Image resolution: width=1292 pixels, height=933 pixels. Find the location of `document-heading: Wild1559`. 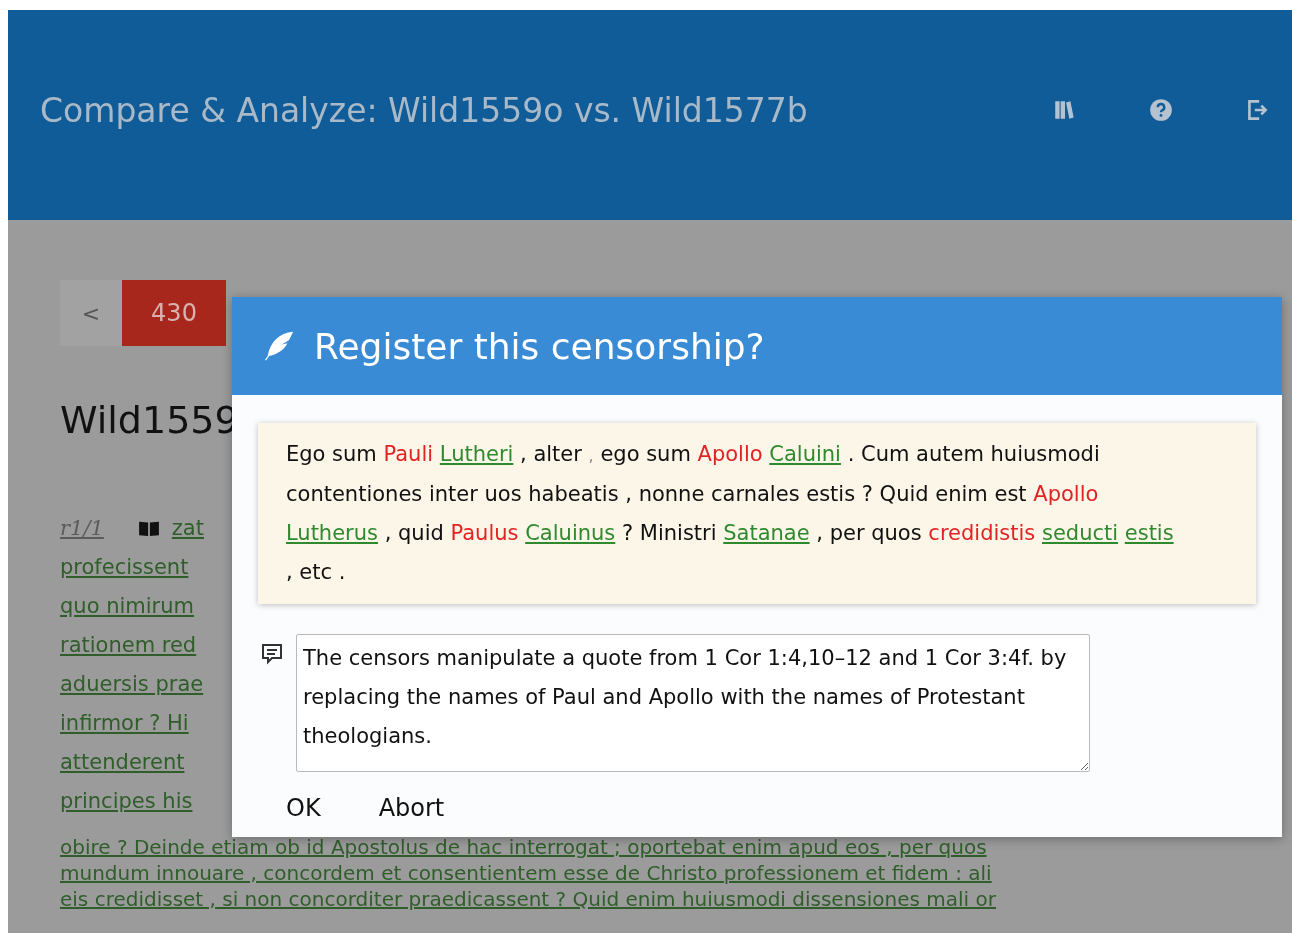

document-heading: Wild1559 is located at coordinates (149, 420).